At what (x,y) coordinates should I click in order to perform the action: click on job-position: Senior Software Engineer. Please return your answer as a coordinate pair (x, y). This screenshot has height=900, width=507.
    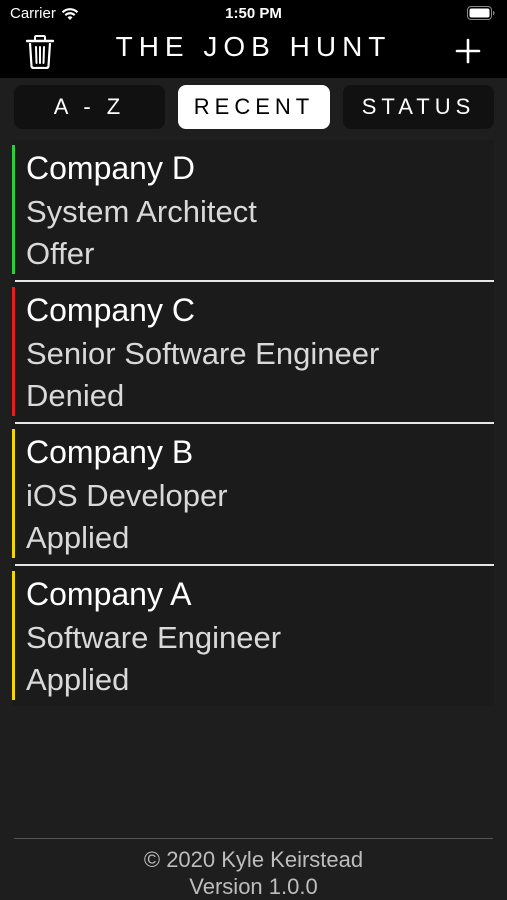
    Looking at the image, I should click on (203, 353).